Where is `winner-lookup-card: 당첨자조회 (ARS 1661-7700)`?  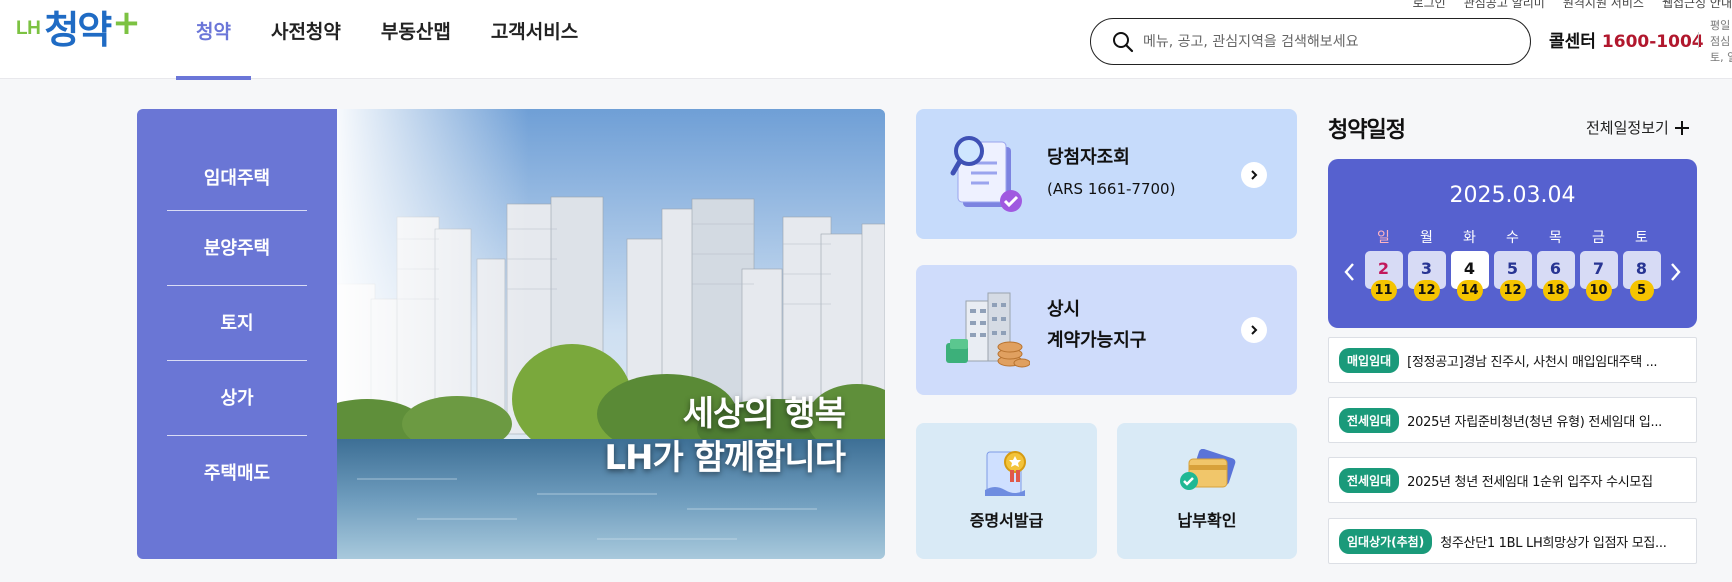
winner-lookup-card: 당첨자조회 (ARS 1661-7700) is located at coordinates (1106, 174).